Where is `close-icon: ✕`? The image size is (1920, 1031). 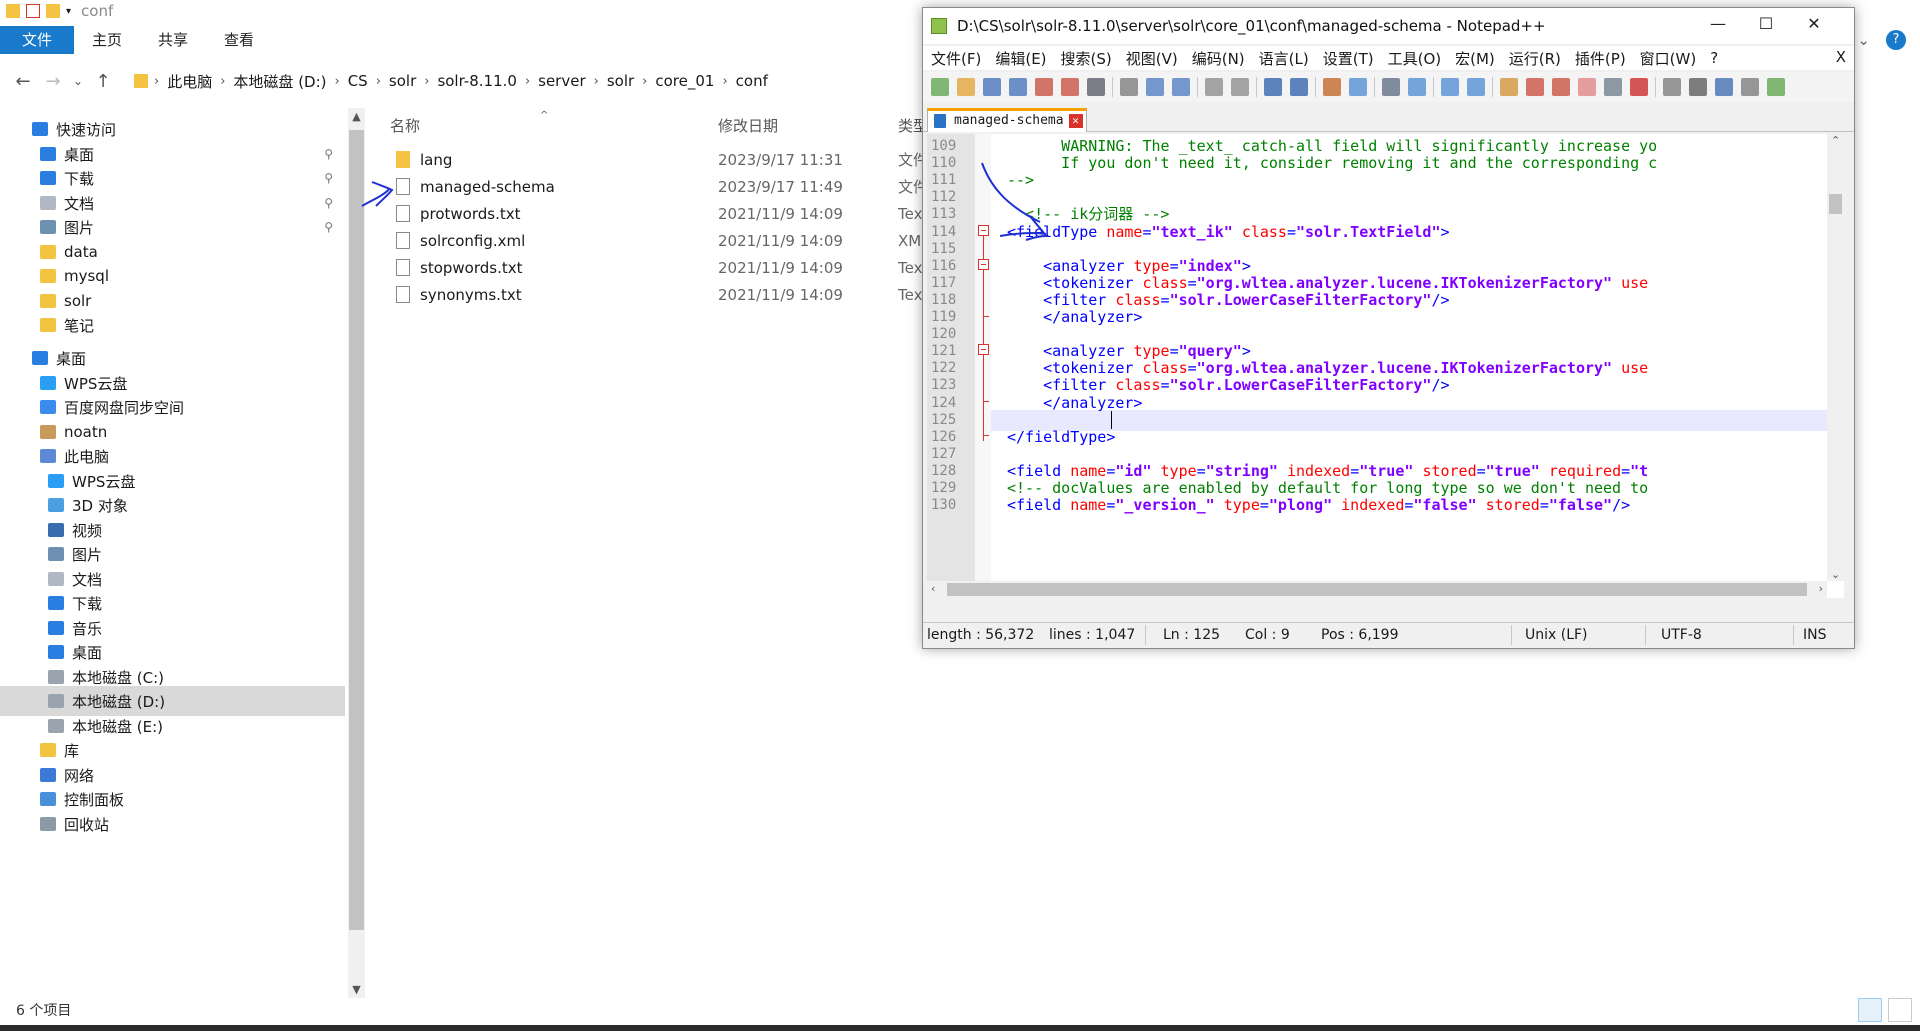 close-icon: ✕ is located at coordinates (1814, 23).